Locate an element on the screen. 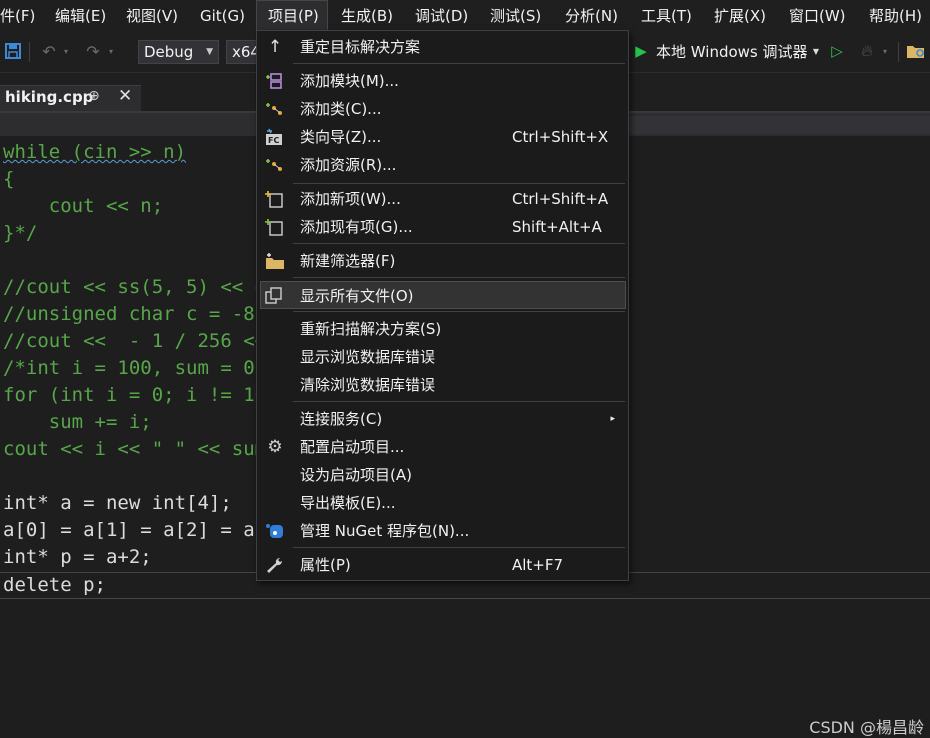 The height and width of the screenshot is (738, 930). code-line: while (cin >> n) is located at coordinates (94, 152).